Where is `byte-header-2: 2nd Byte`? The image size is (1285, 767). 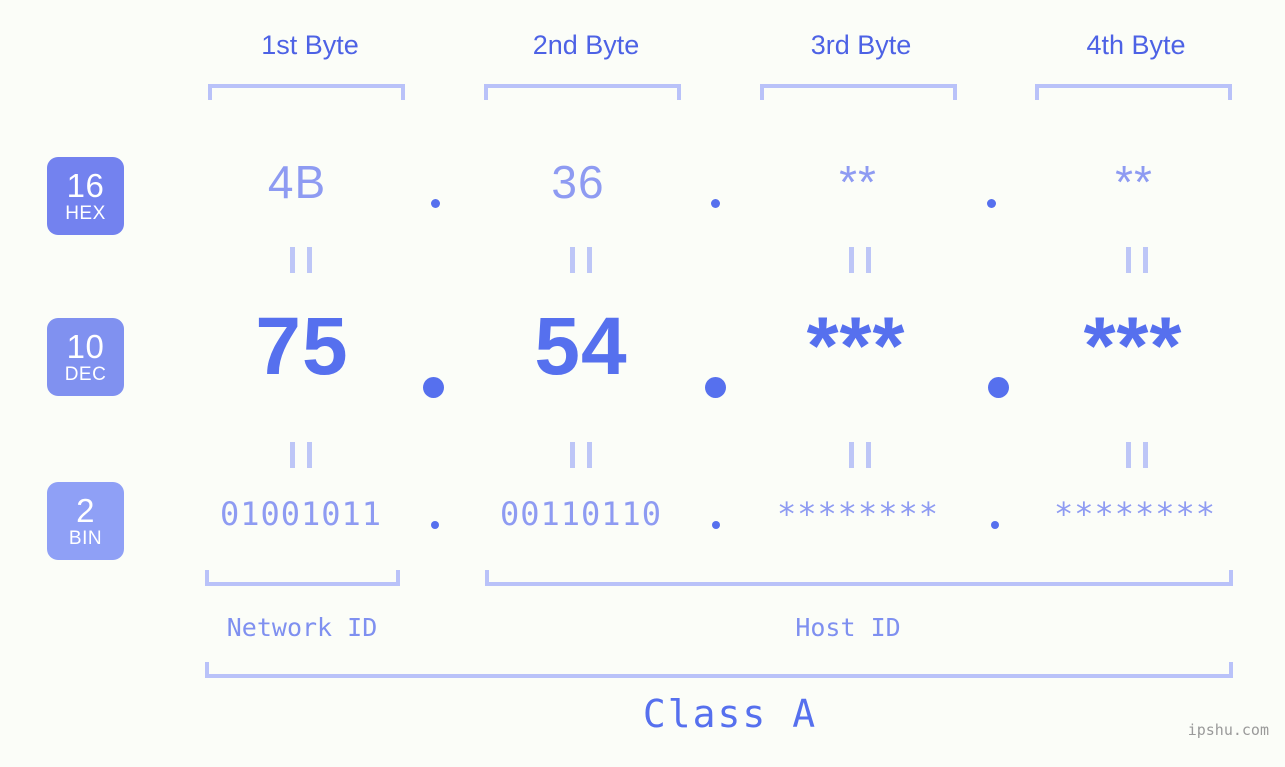 byte-header-2: 2nd Byte is located at coordinates (586, 45).